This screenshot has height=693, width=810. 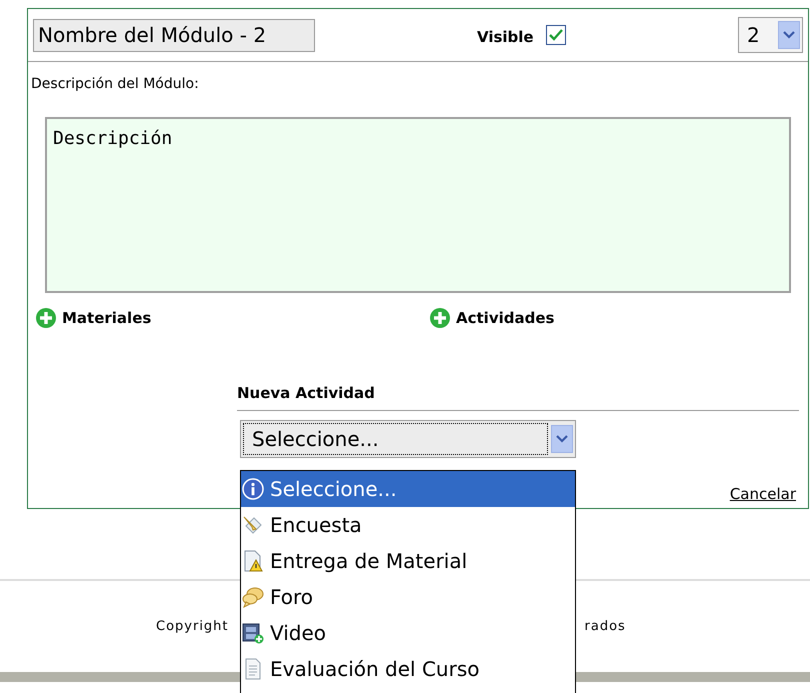 What do you see at coordinates (253, 597) in the screenshot?
I see `speech-bubbles-icon` at bounding box center [253, 597].